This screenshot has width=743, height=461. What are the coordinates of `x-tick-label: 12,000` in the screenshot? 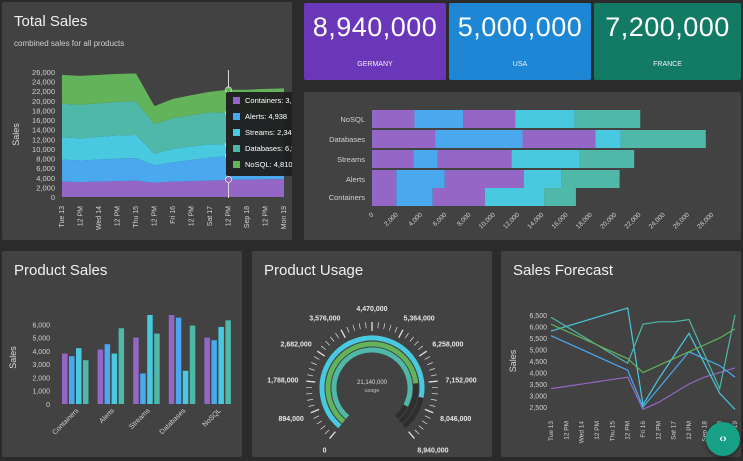 It's located at (511, 220).